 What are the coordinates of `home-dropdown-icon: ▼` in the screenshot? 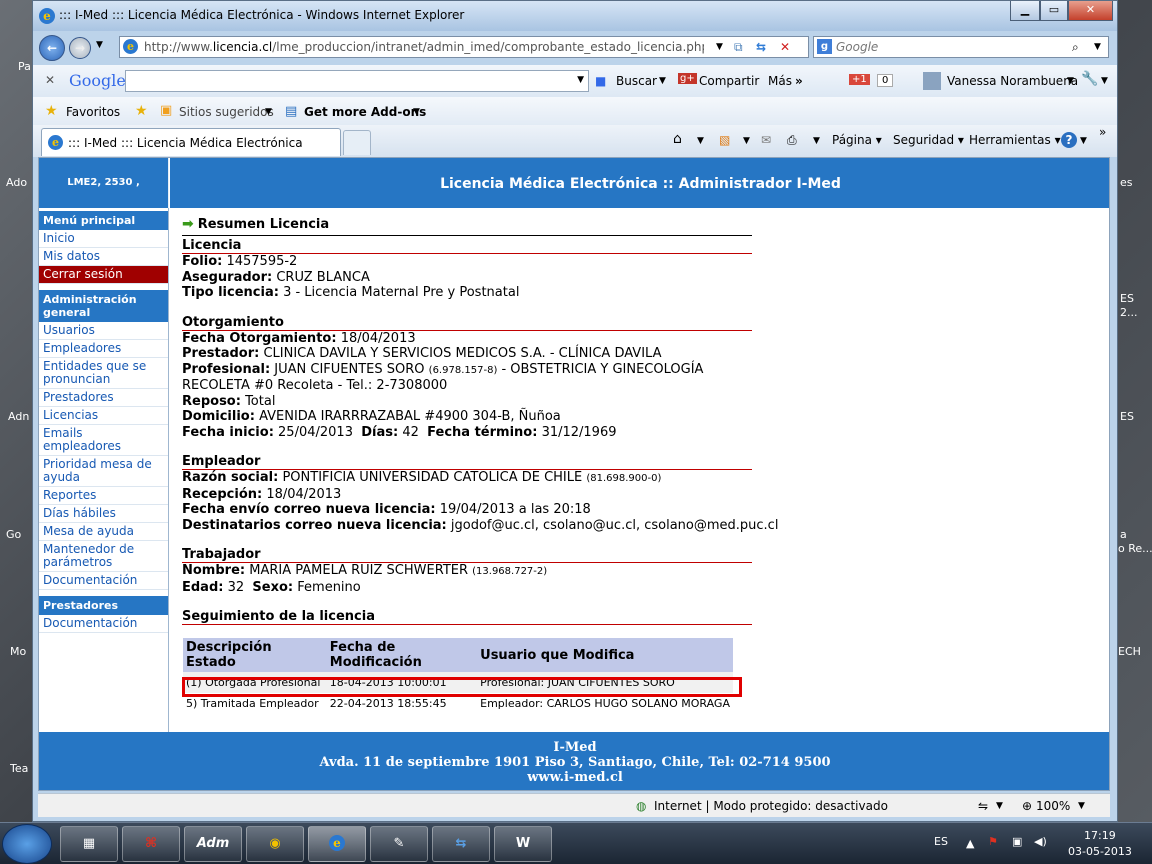 It's located at (700, 141).